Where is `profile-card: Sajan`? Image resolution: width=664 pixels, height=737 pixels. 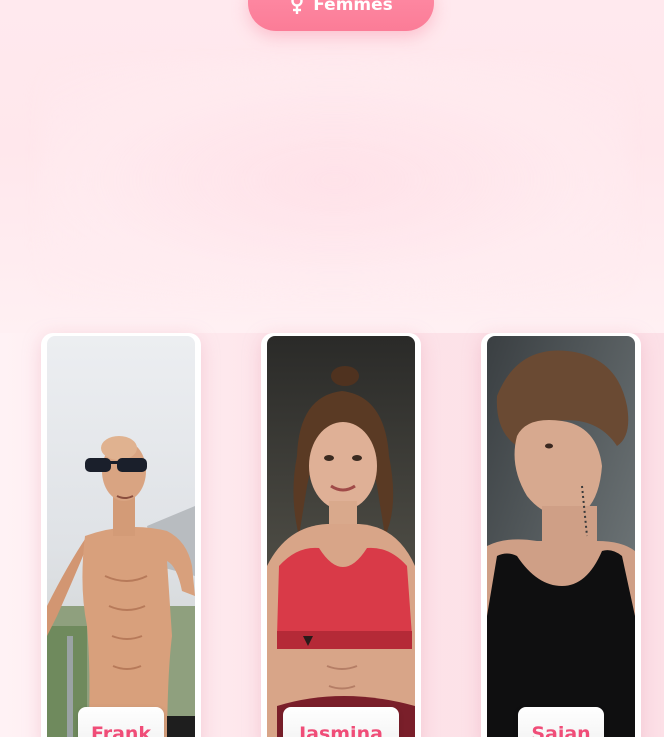 profile-card: Sajan is located at coordinates (561, 535).